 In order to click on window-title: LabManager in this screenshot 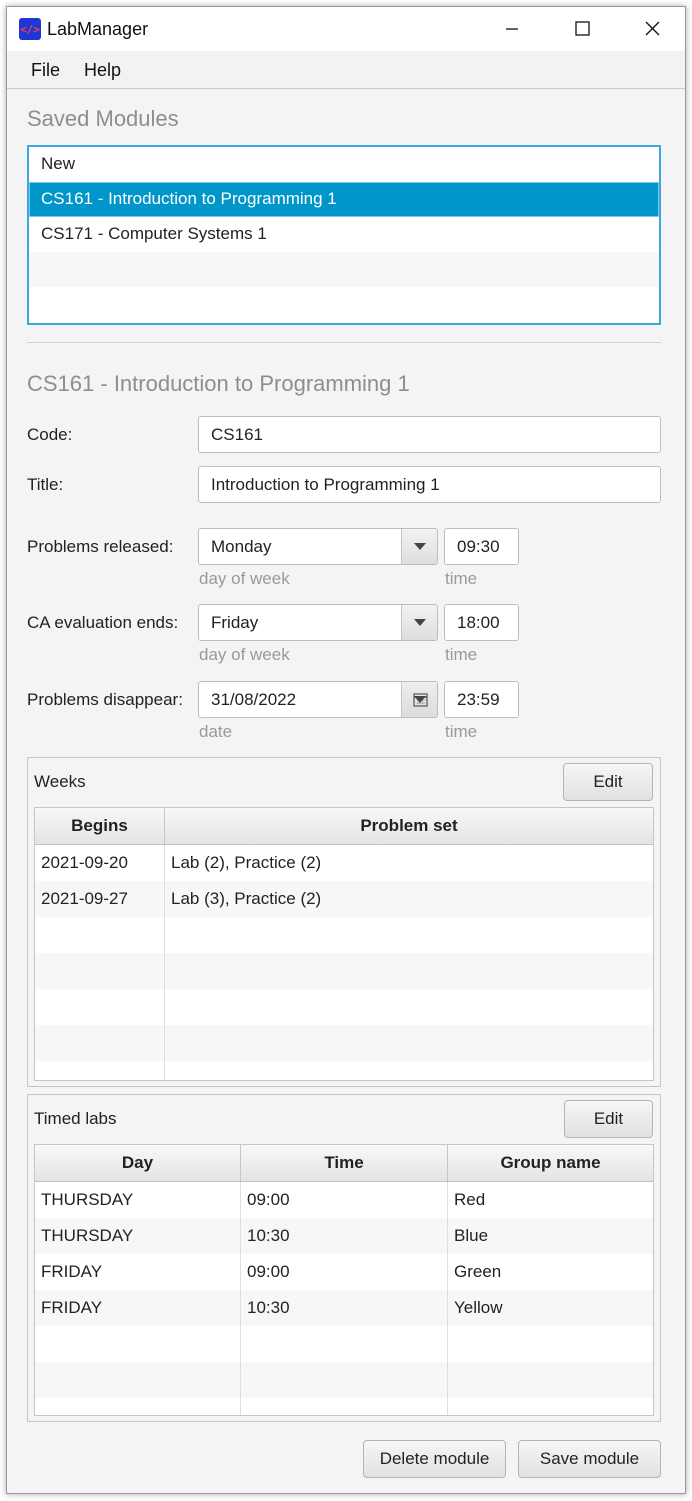, I will do `click(98, 29)`.